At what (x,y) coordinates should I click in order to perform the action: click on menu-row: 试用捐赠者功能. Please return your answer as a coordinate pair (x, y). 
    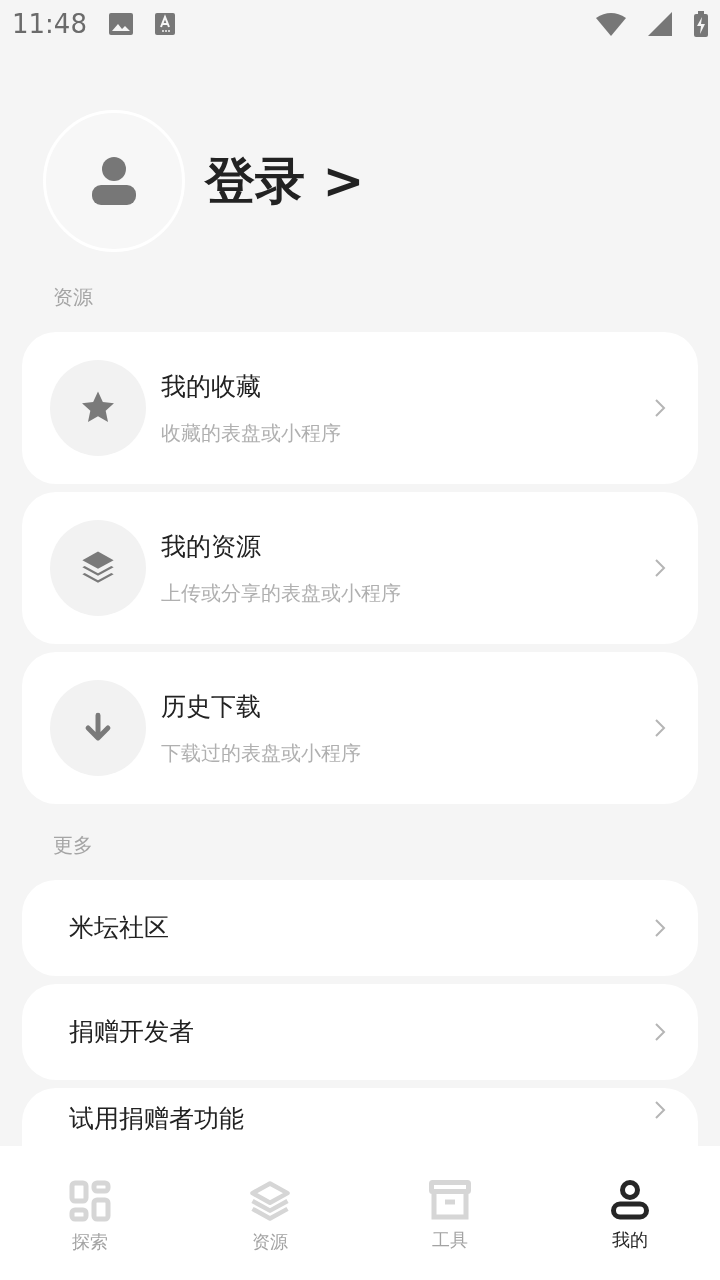
    Looking at the image, I should click on (360, 1117).